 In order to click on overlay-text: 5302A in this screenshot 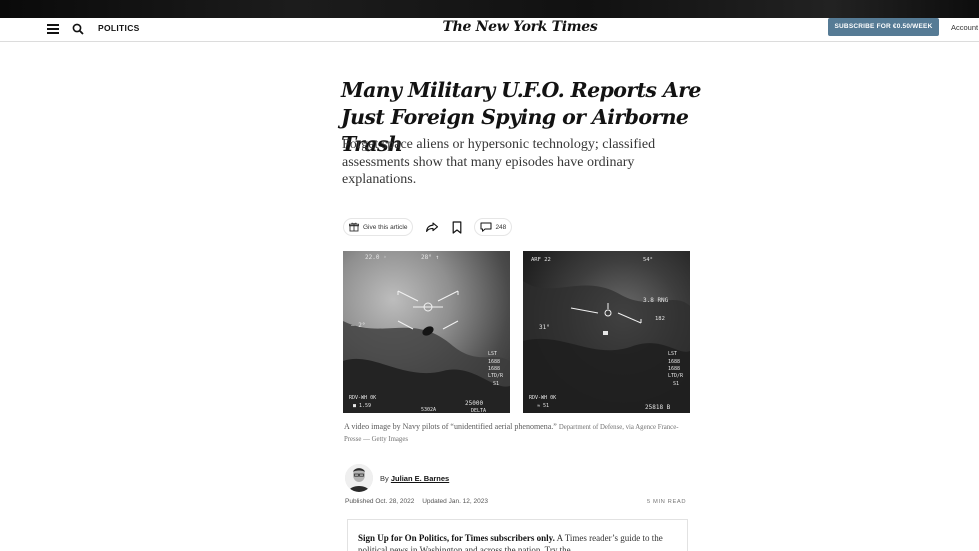, I will do `click(428, 410)`.